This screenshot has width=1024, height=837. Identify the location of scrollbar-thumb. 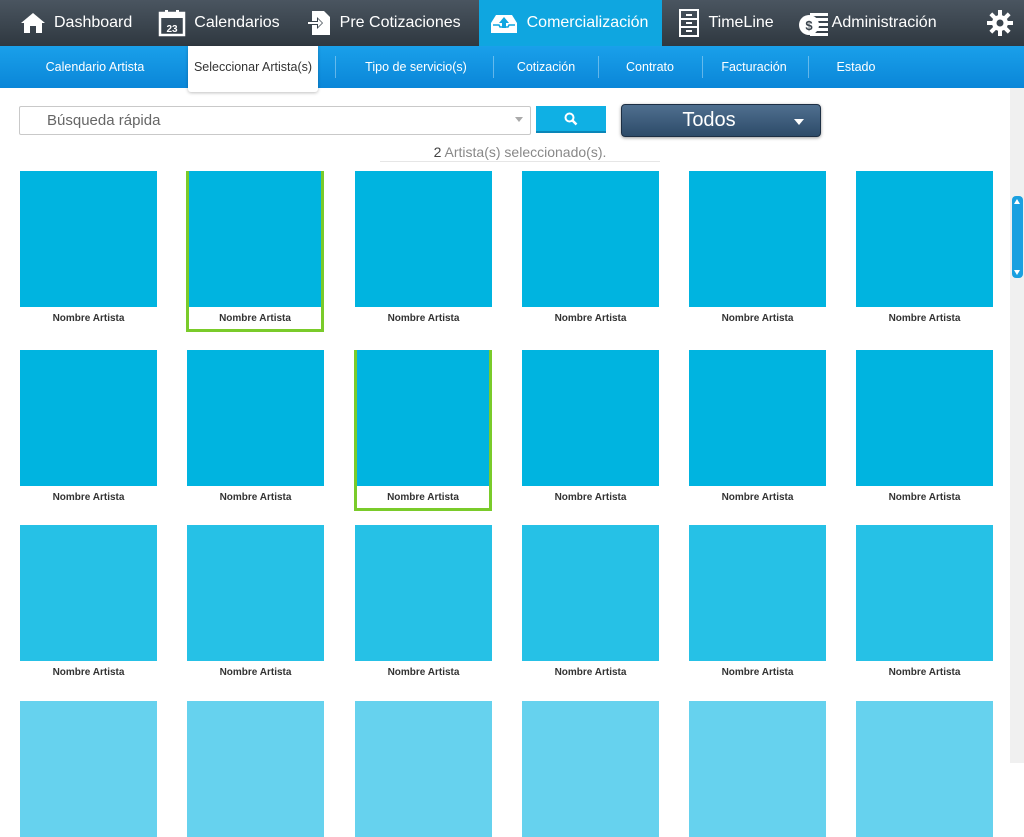
(1017, 237).